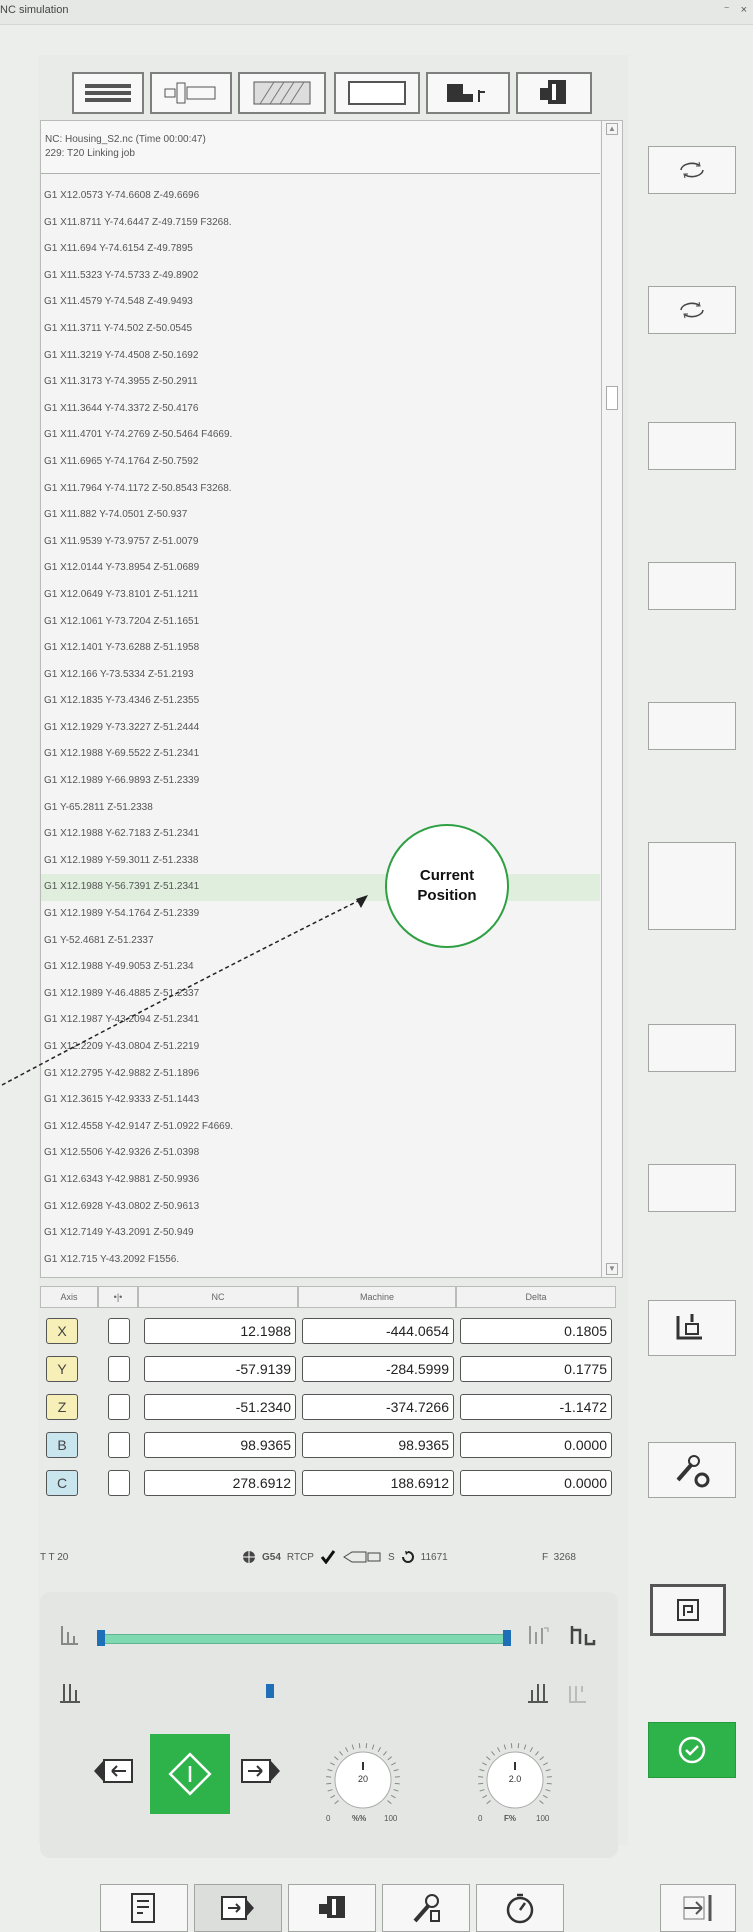 The width and height of the screenshot is (753, 1932). I want to click on scroll-up-arrow-icon: ▲, so click(612, 129).